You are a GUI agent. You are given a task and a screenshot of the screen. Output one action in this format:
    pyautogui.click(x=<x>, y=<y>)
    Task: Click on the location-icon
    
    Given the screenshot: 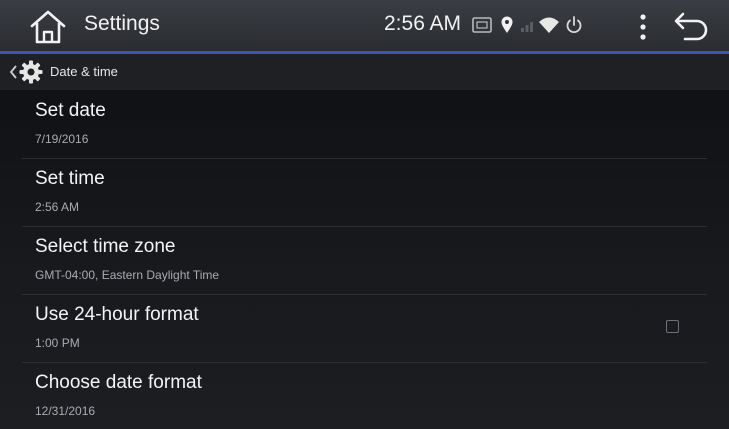 What is the action you would take?
    pyautogui.click(x=507, y=24)
    